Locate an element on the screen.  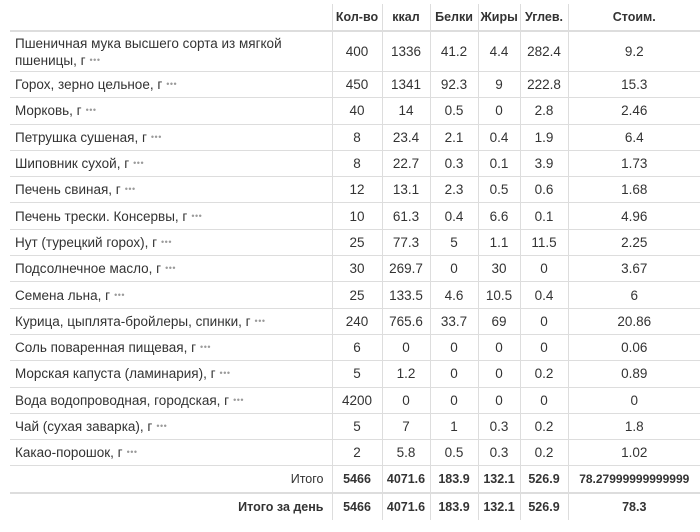
ingredient-name-cell: Печень трески. Консервы, г ••• is located at coordinates (171, 216).